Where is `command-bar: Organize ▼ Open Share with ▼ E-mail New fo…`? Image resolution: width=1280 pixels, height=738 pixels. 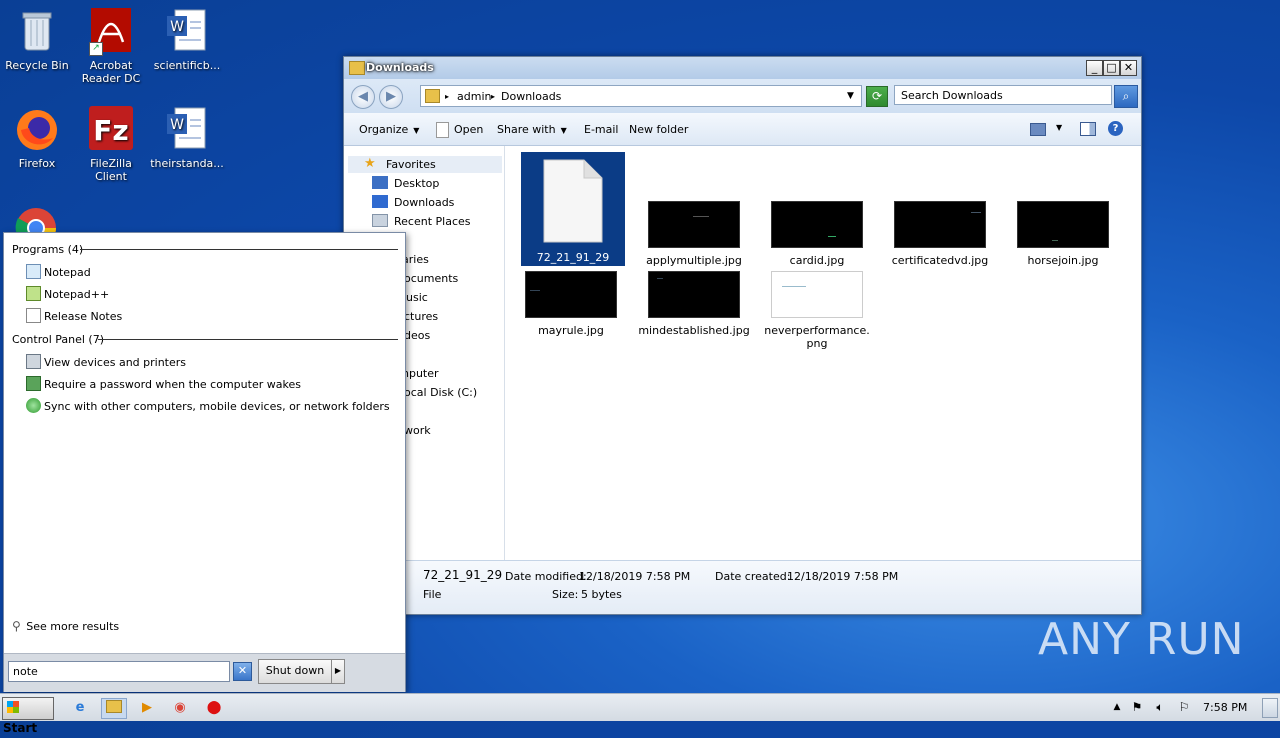
command-bar: Organize ▼ Open Share with ▼ E-mail New fo… is located at coordinates (742, 129).